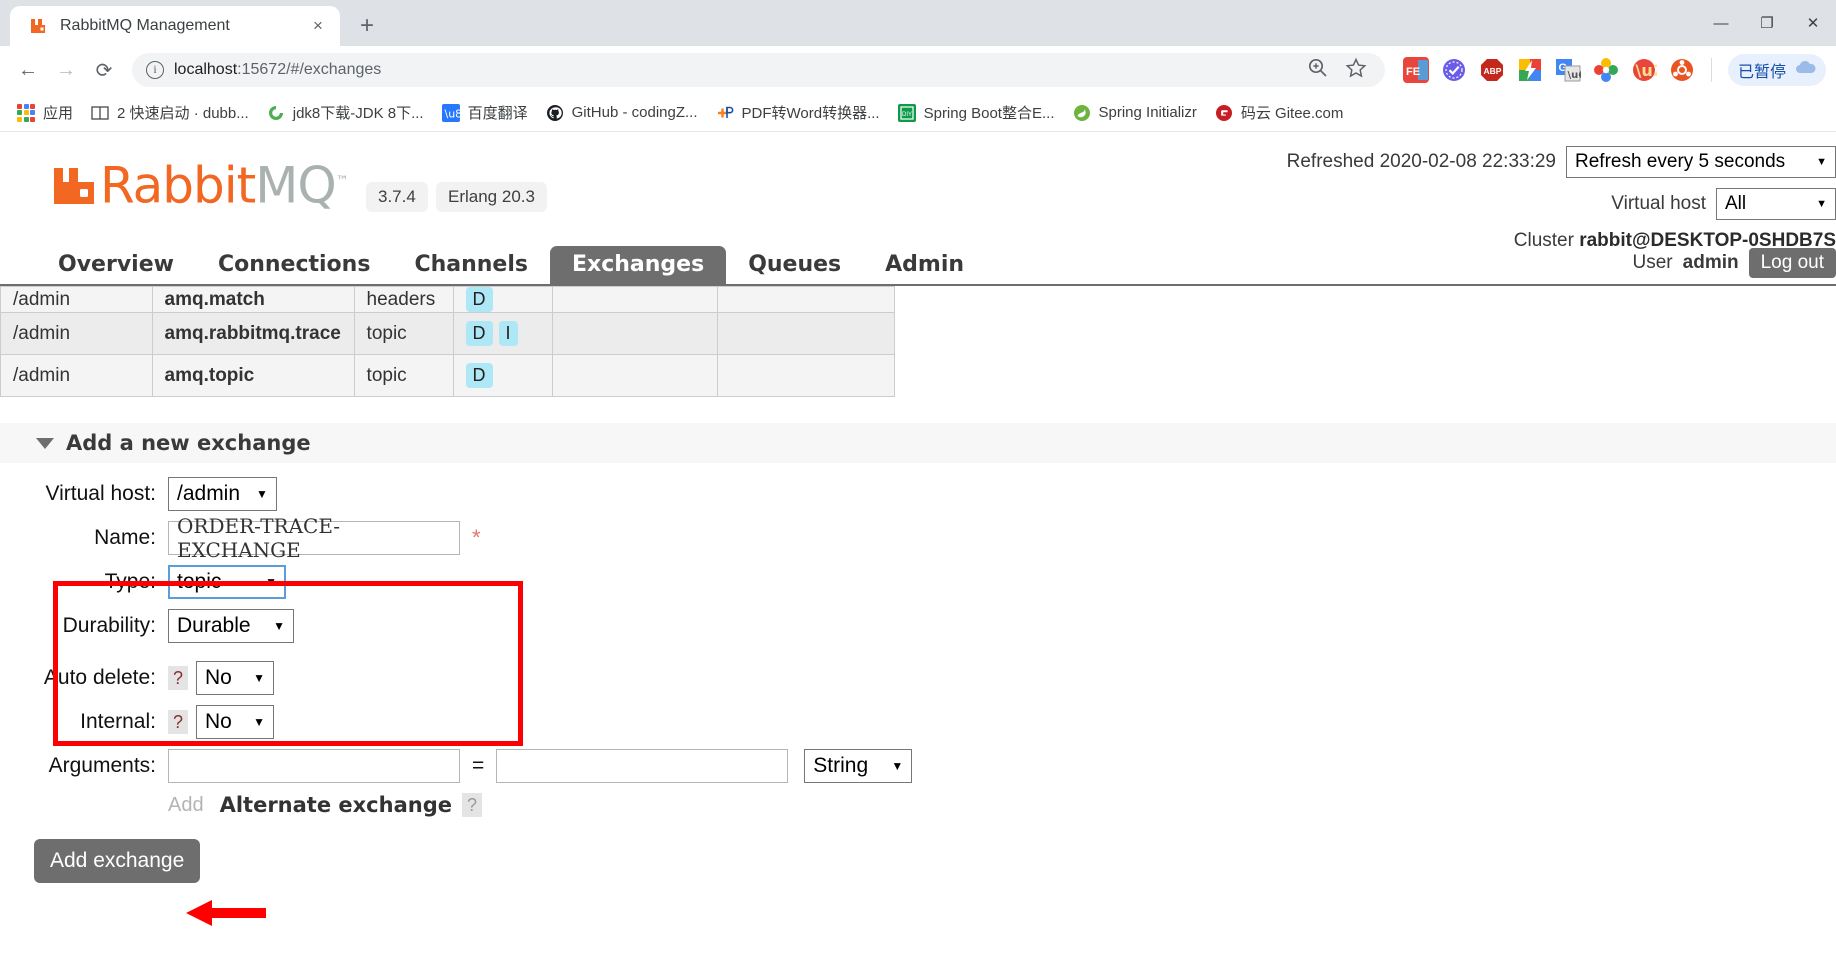 This screenshot has height=977, width=1836. Describe the element at coordinates (725, 113) in the screenshot. I see `pdf-icon` at that location.